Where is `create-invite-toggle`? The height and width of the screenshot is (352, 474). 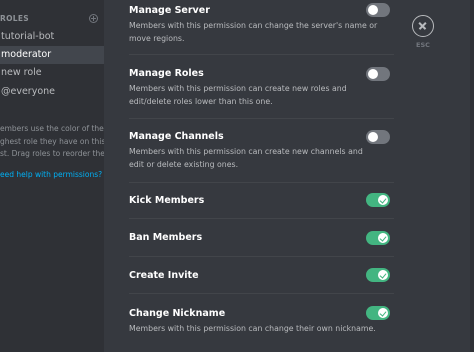 create-invite-toggle is located at coordinates (378, 275).